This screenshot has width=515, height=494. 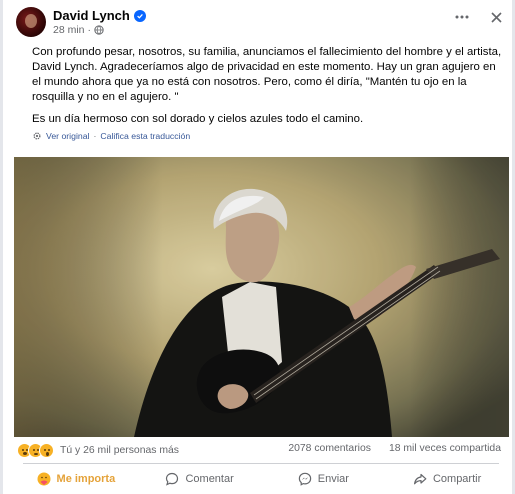 I want to click on messenger-icon, so click(x=304, y=479).